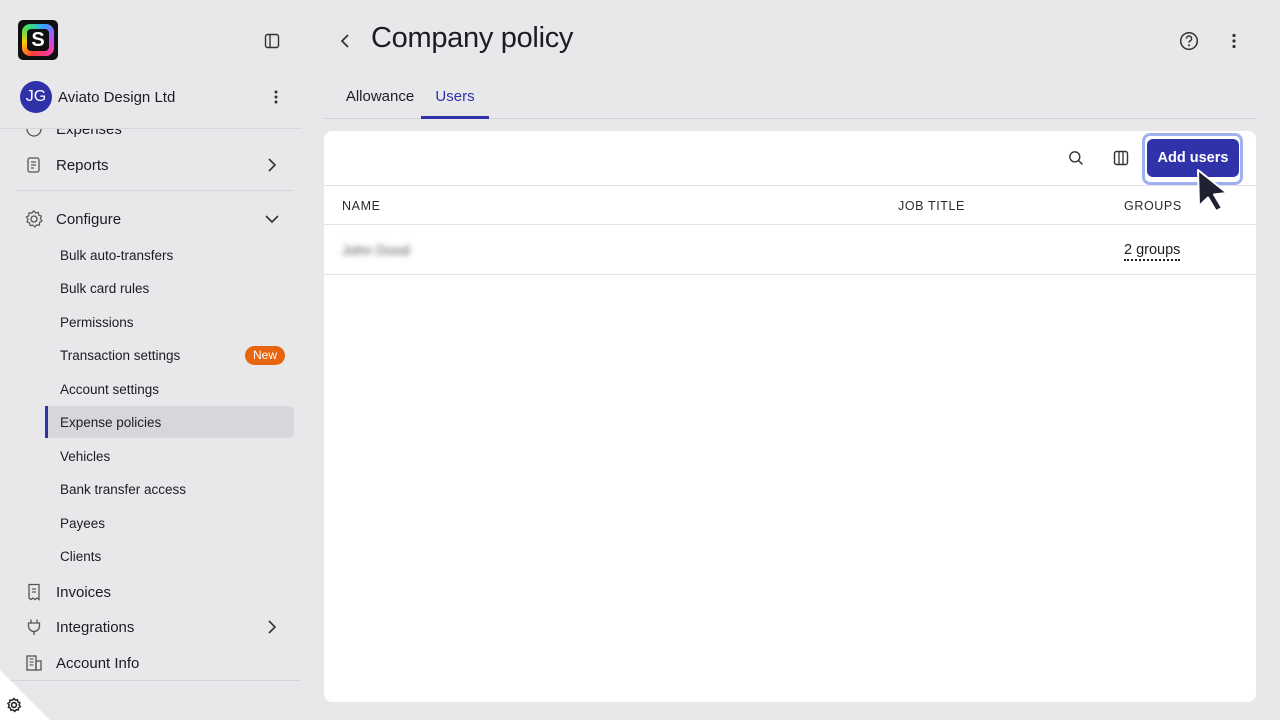  Describe the element at coordinates (931, 206) in the screenshot. I see `column-header-job-title: JOB TITLE` at that location.